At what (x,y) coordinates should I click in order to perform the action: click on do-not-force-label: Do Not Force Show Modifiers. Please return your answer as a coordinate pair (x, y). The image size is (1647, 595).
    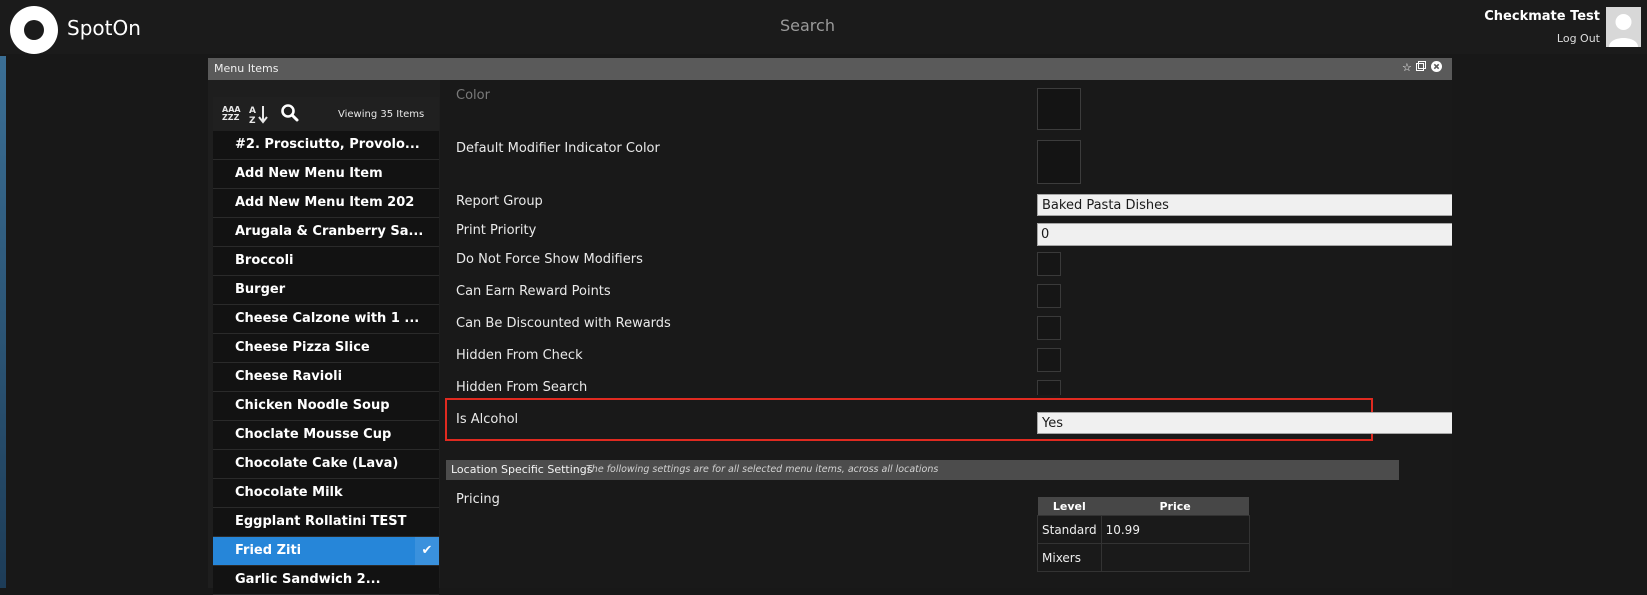
    Looking at the image, I should click on (549, 259).